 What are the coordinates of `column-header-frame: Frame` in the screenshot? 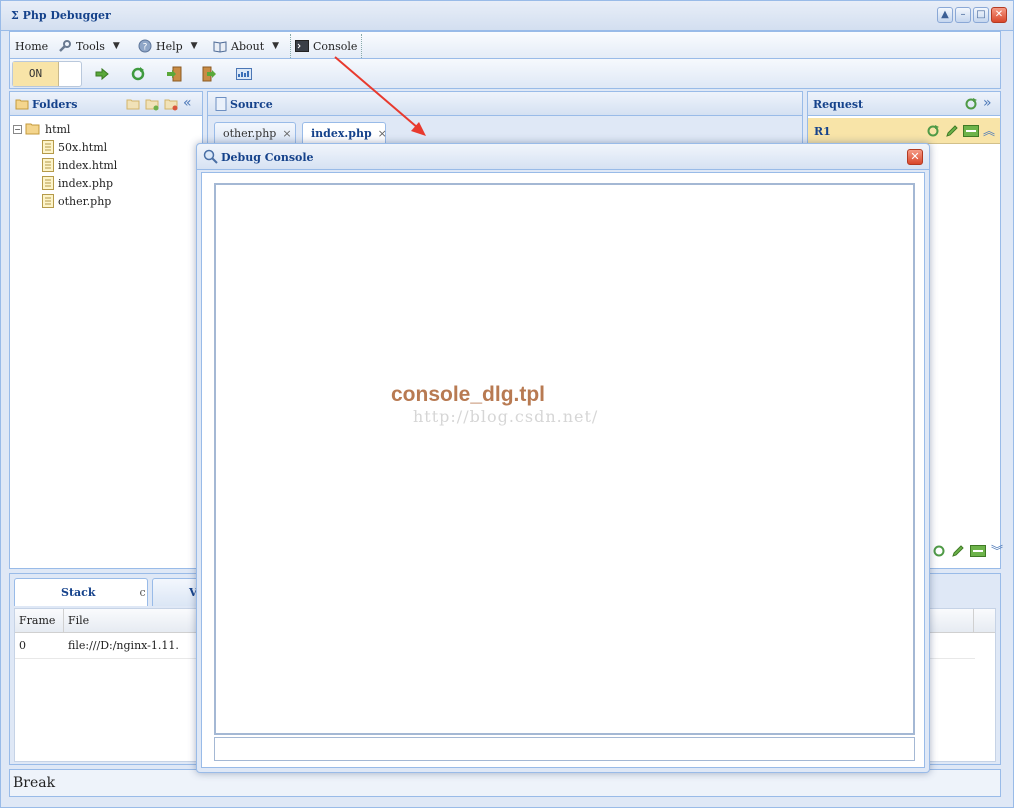 It's located at (39, 621).